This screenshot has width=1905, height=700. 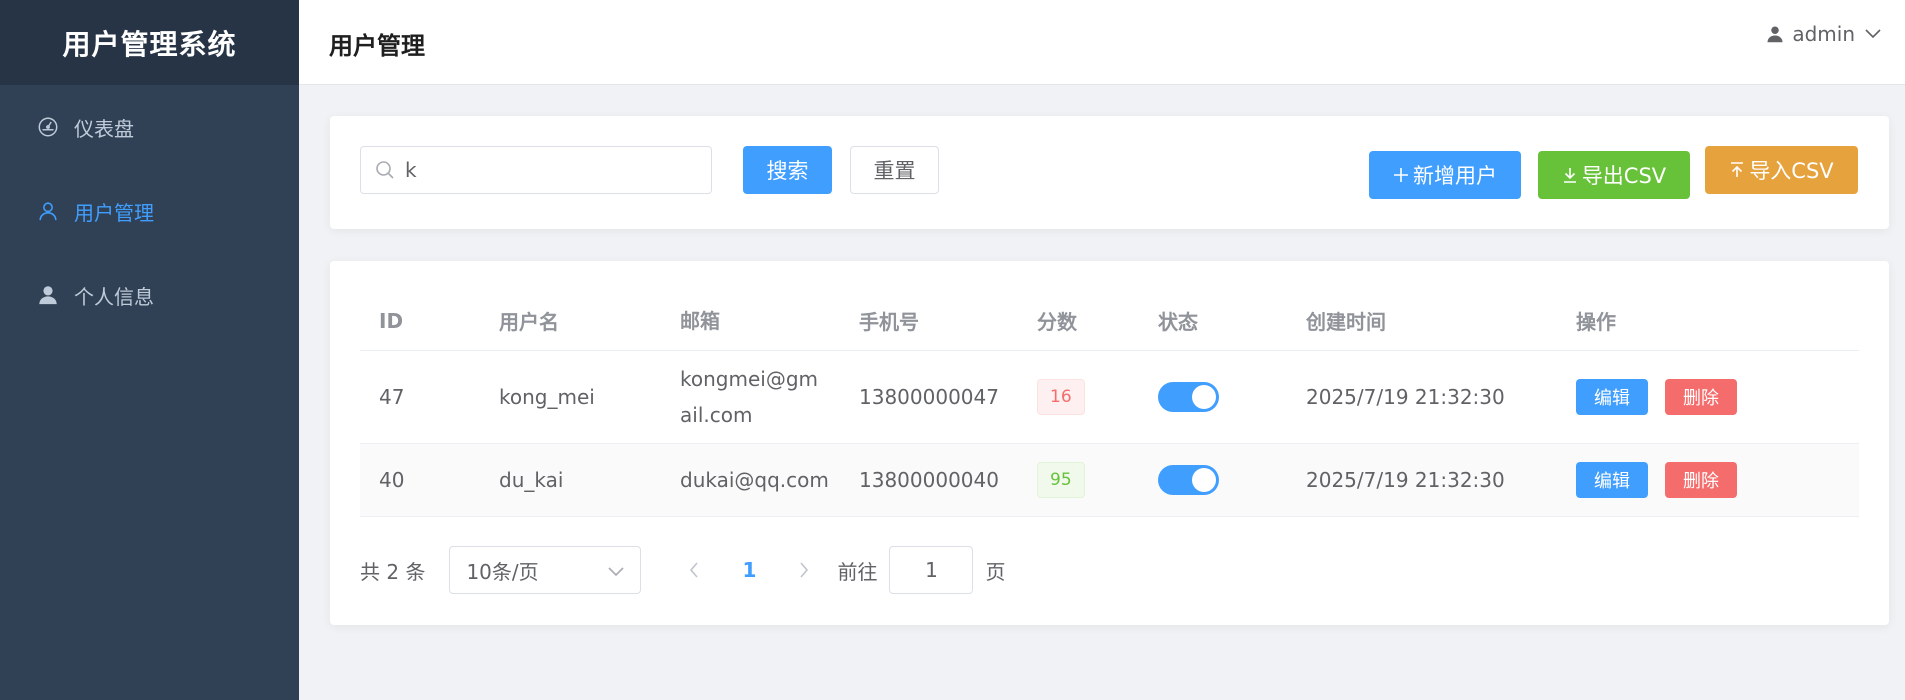 I want to click on user-icon, so click(x=1775, y=34).